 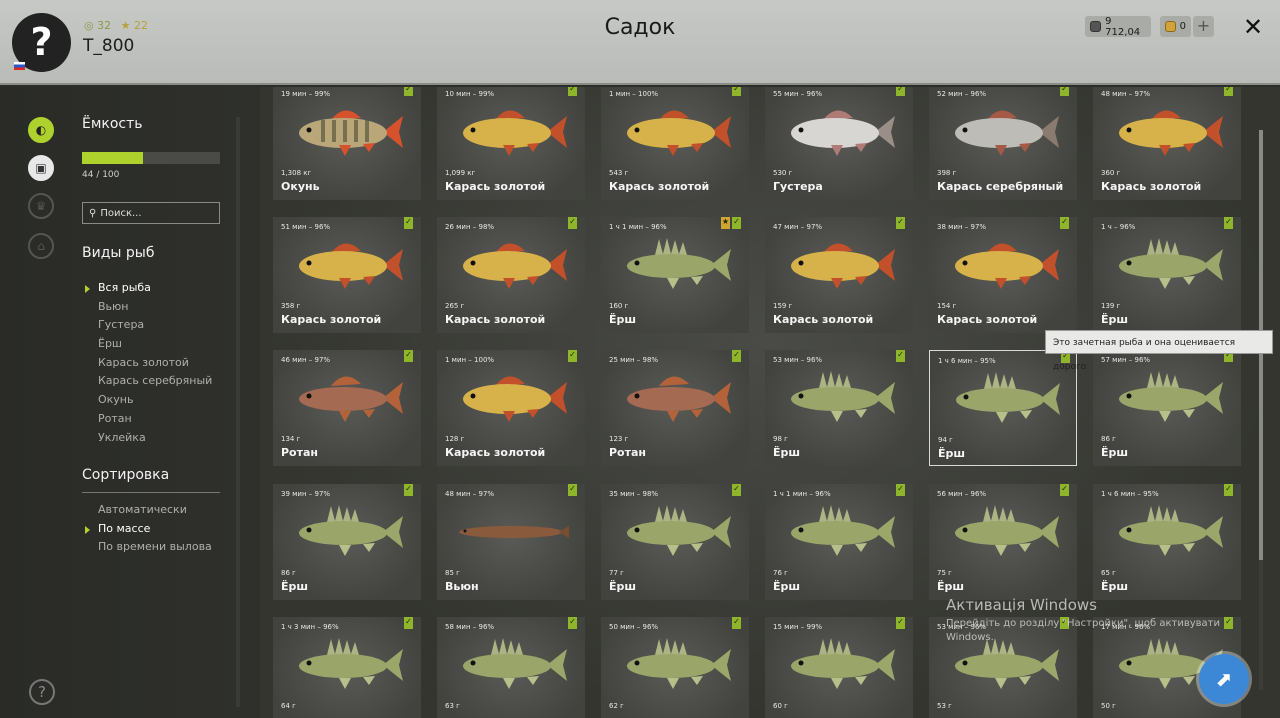 I want to click on fish-card: 15 мин – 99% ✓ 60 г, so click(x=839, y=667).